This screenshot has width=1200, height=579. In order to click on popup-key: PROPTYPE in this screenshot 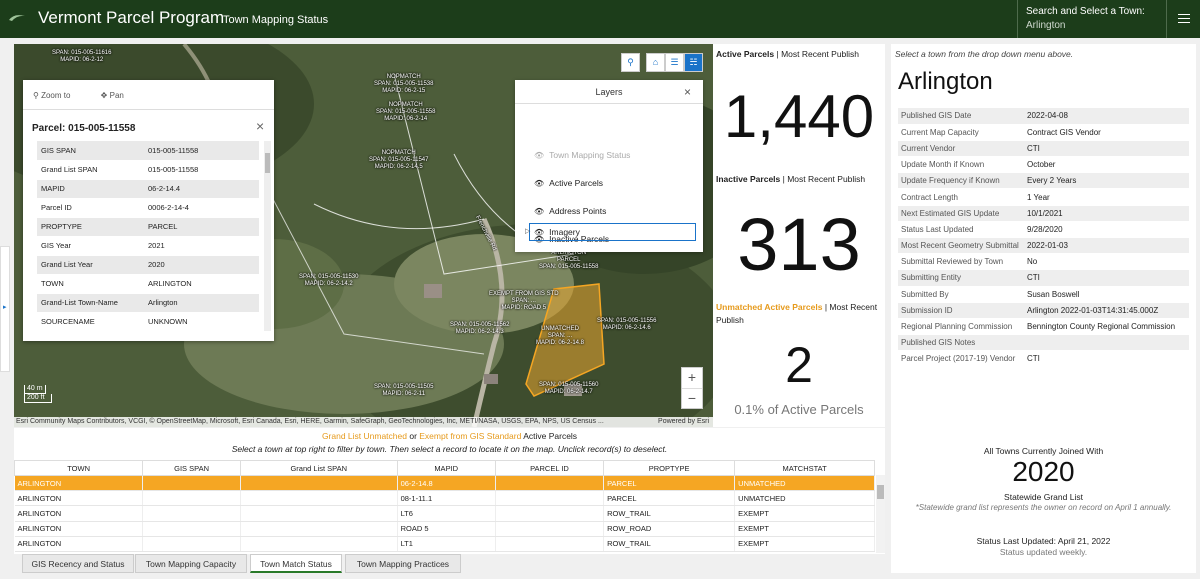, I will do `click(90, 227)`.